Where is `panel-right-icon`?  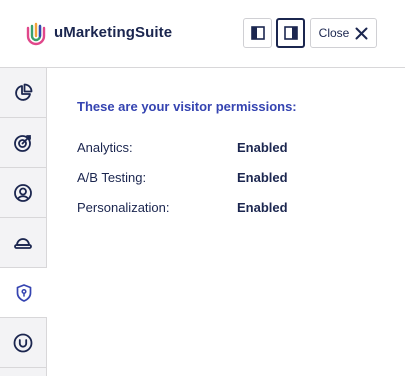 panel-right-icon is located at coordinates (290, 33).